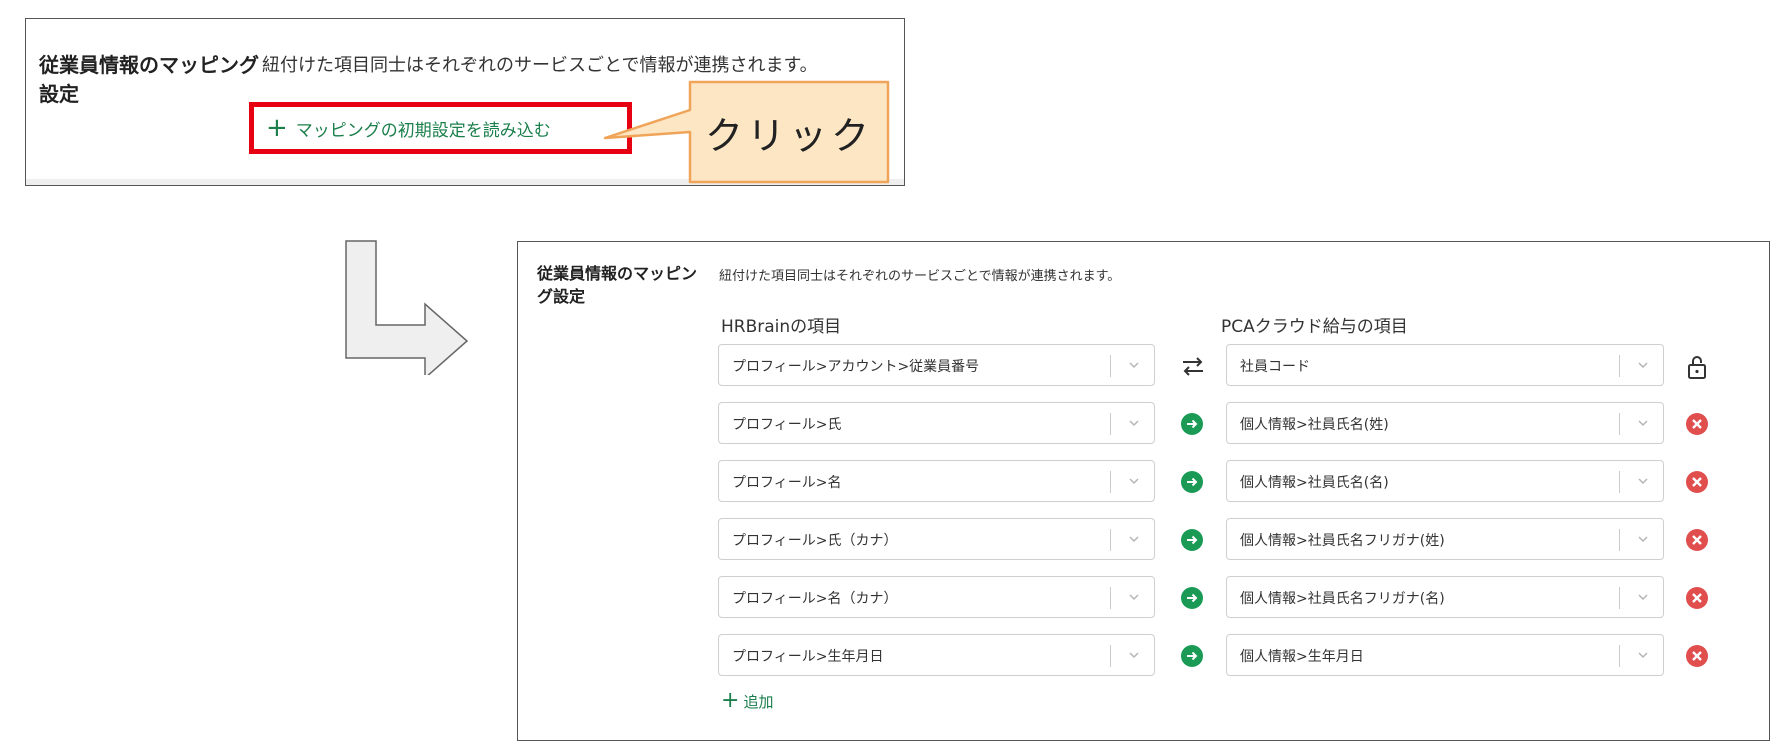 This screenshot has width=1785, height=755. What do you see at coordinates (1445, 655) in the screenshot?
I see `pca-field-select: 個人情報>生年月日` at bounding box center [1445, 655].